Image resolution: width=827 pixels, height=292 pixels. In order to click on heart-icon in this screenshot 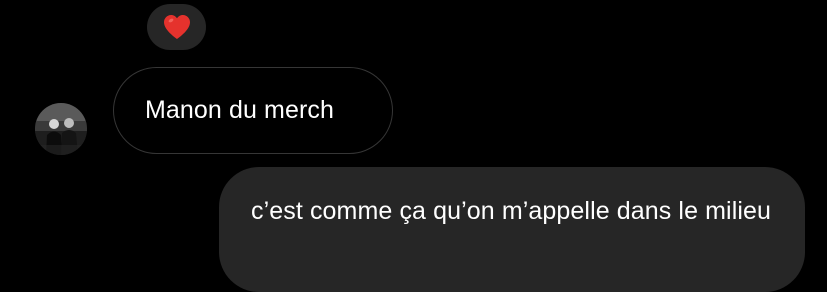, I will do `click(176, 27)`.